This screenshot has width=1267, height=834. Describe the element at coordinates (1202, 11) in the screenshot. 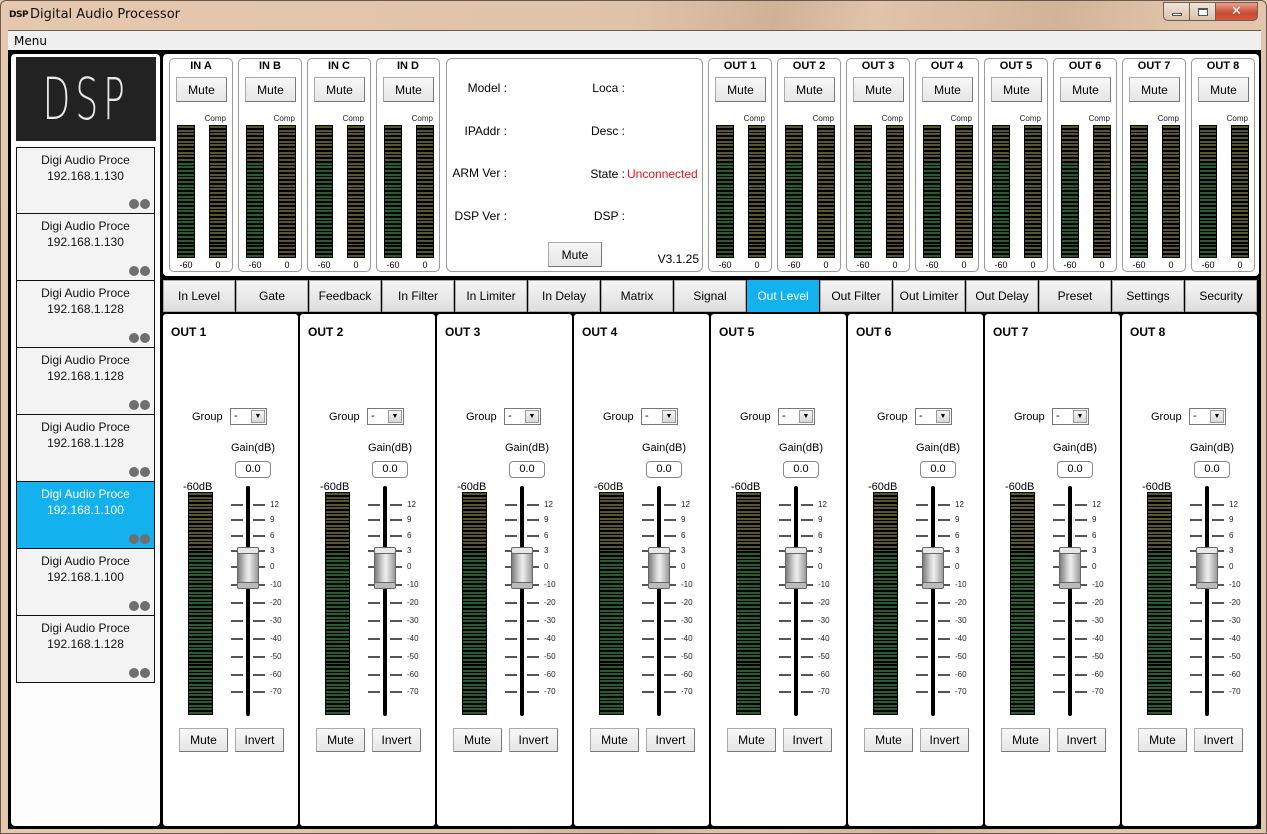

I see `maximize-button` at that location.